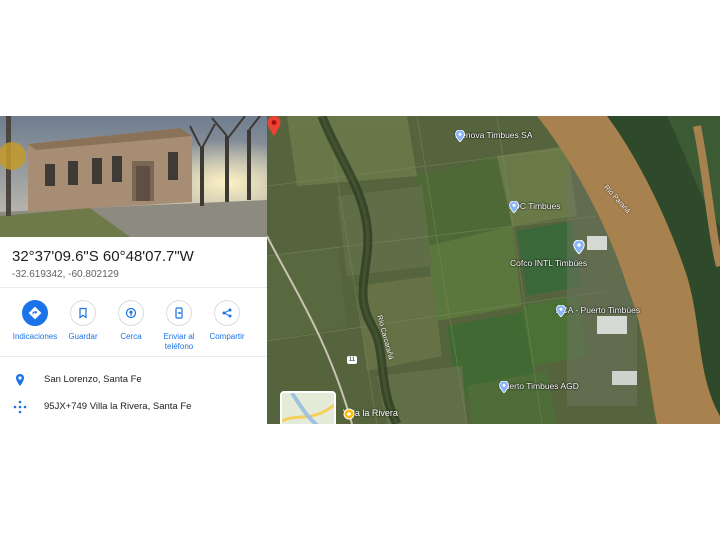 Image resolution: width=720 pixels, height=540 pixels. I want to click on poi-label: Puerto Timbues AGD, so click(539, 386).